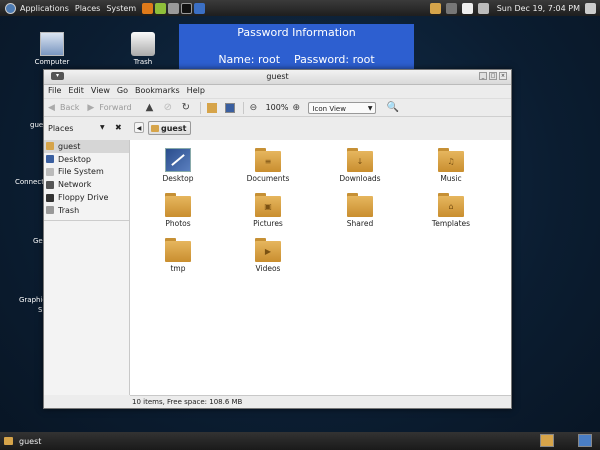  I want to click on file-item-label: Shared, so click(360, 223).